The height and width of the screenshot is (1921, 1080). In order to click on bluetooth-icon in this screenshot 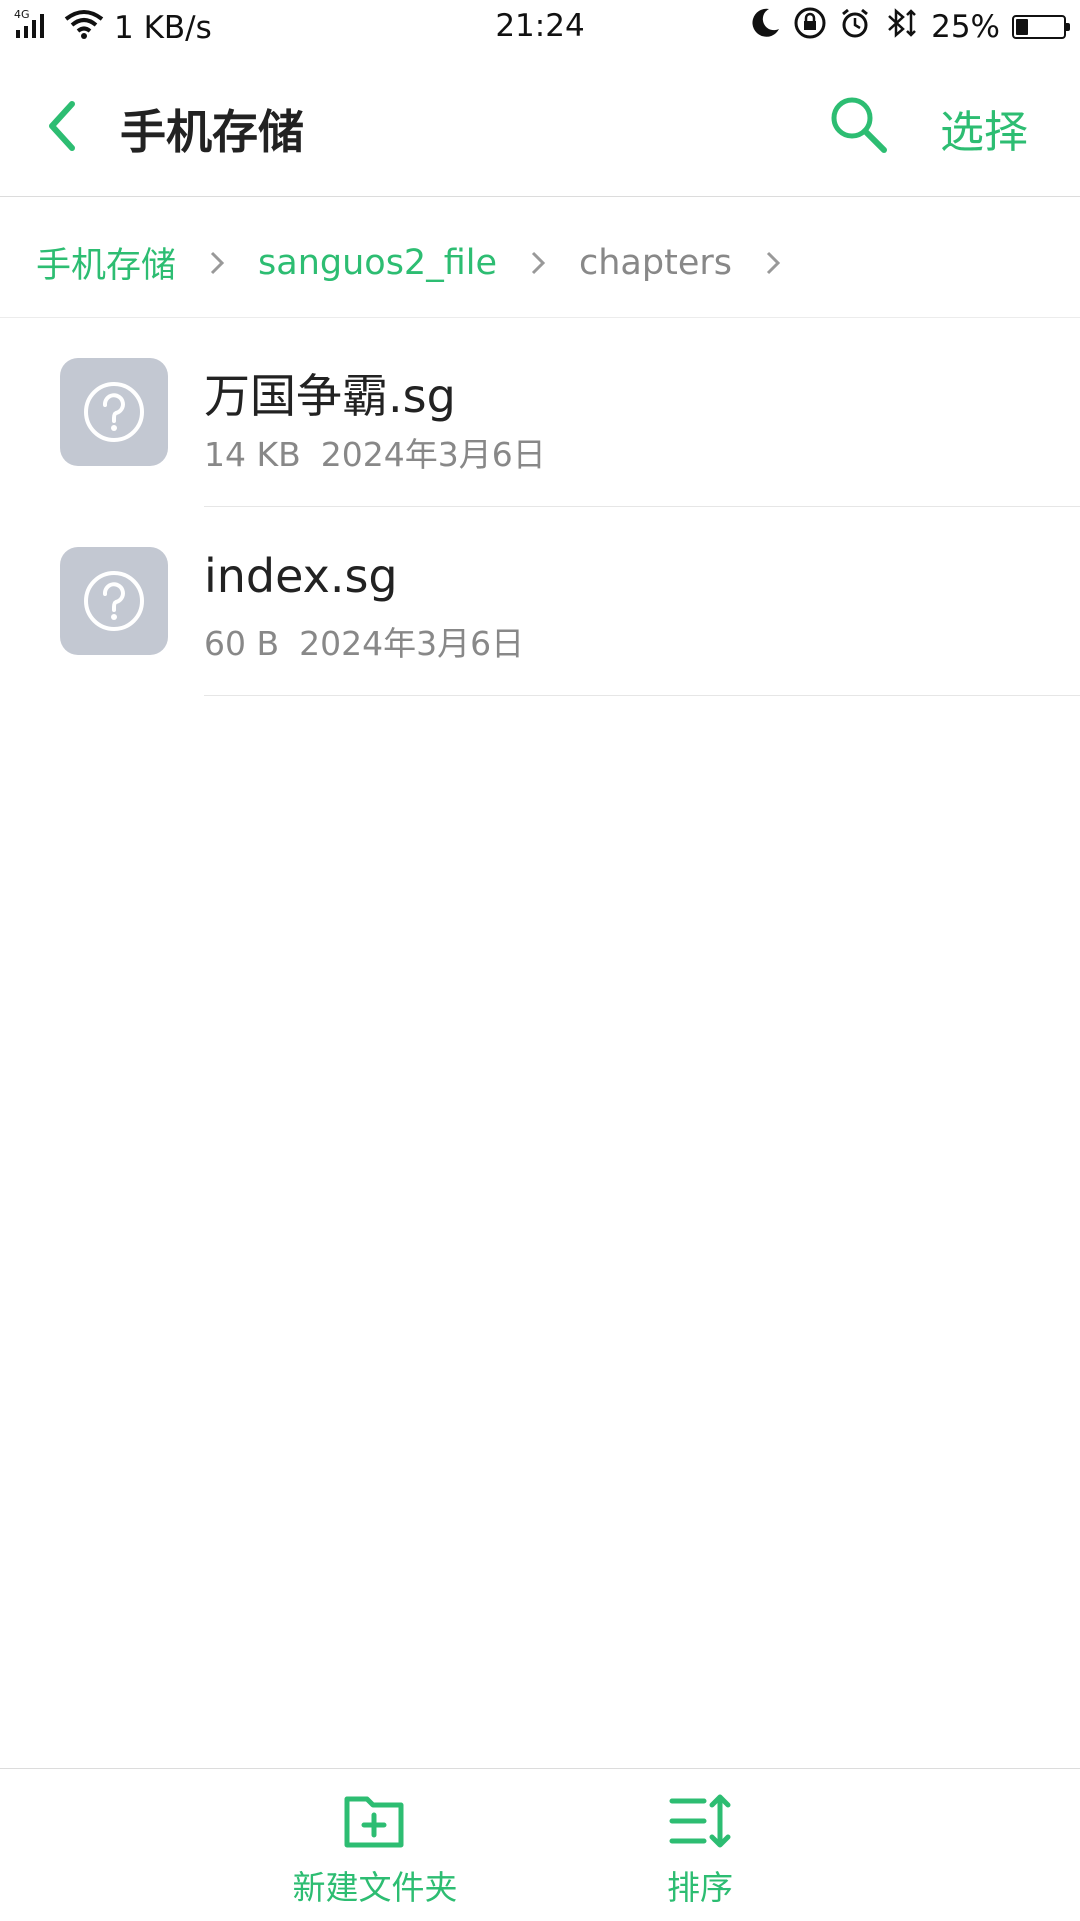, I will do `click(901, 27)`.